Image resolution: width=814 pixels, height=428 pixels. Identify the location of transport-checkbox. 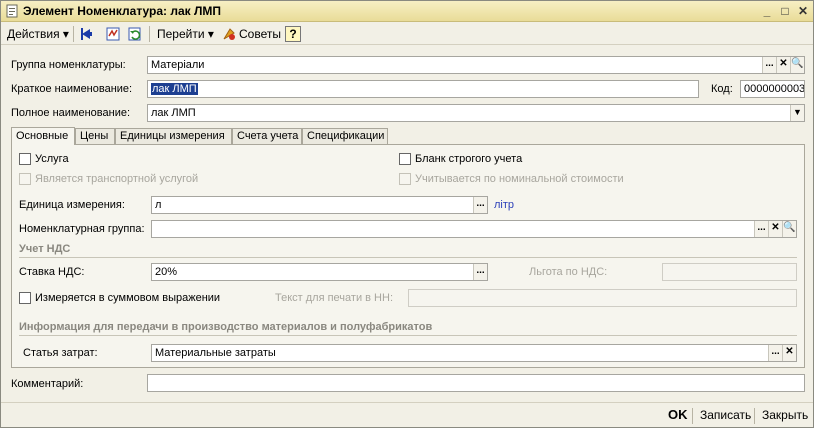
(25, 179).